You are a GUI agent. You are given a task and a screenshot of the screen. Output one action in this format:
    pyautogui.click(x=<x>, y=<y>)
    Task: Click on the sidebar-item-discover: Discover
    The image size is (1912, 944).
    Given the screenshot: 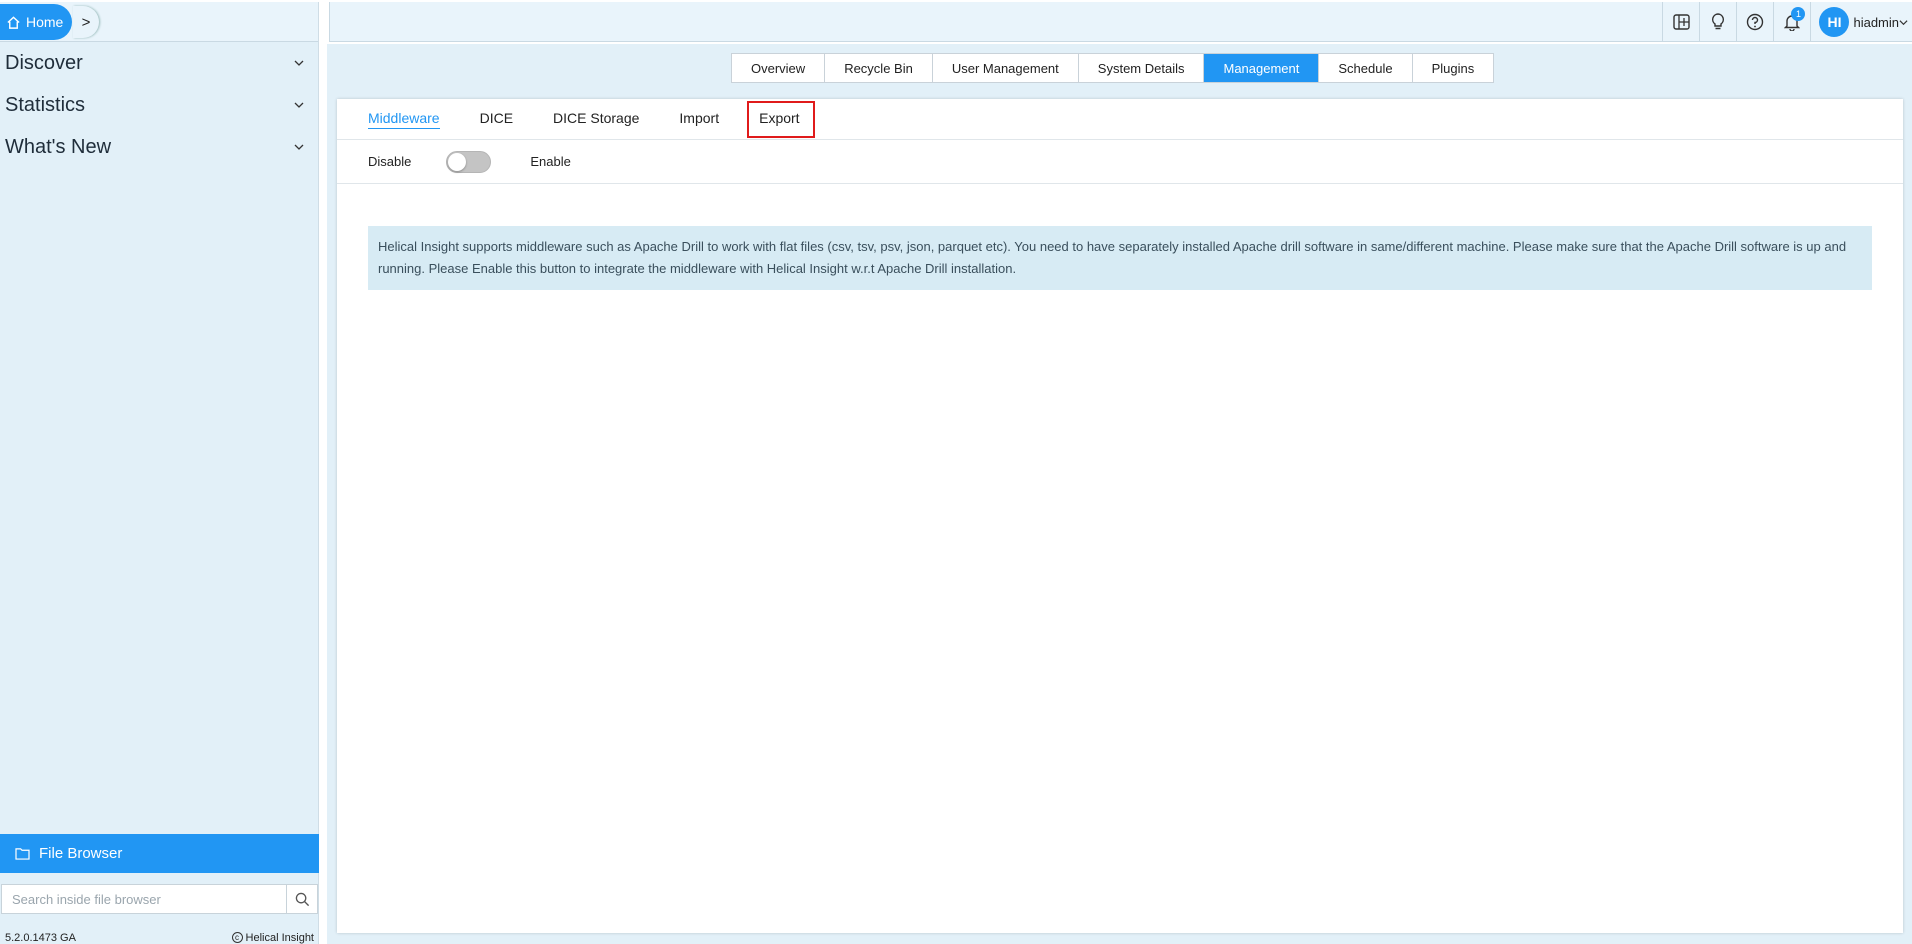 What is the action you would take?
    pyautogui.click(x=159, y=63)
    